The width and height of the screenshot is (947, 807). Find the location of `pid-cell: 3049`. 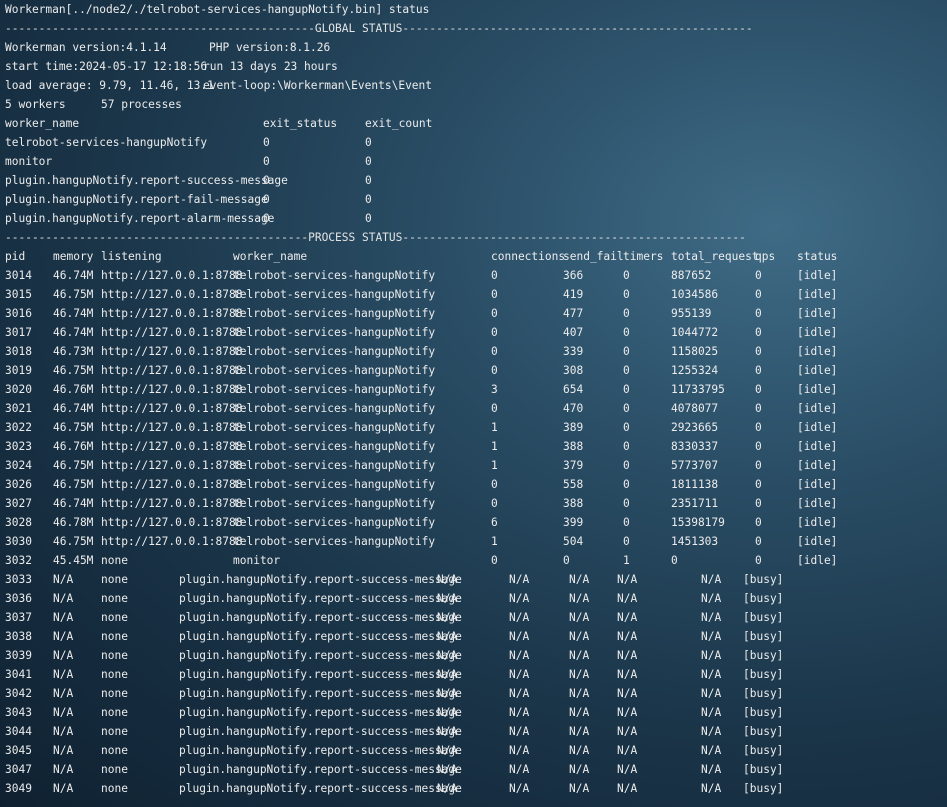

pid-cell: 3049 is located at coordinates (18, 788).